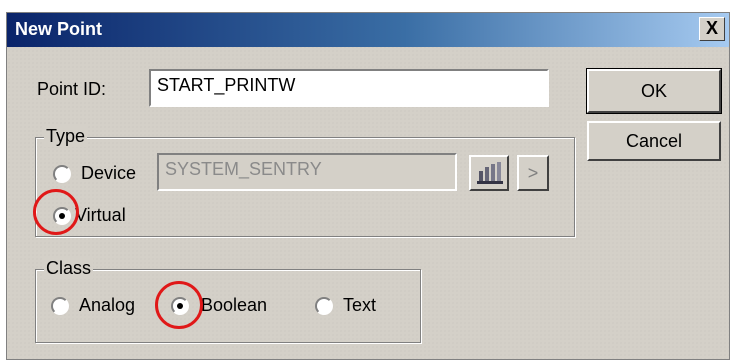 The image size is (736, 362). Describe the element at coordinates (72, 89) in the screenshot. I see `point-id-label: Point ID:` at that location.